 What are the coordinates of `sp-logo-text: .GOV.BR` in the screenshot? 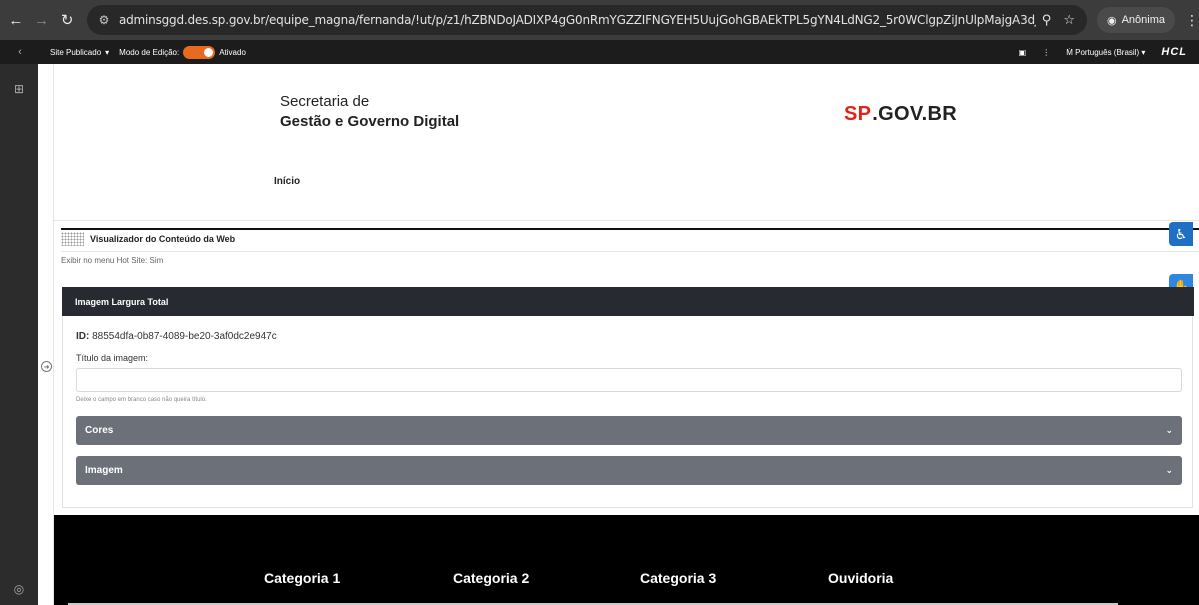 It's located at (914, 114).